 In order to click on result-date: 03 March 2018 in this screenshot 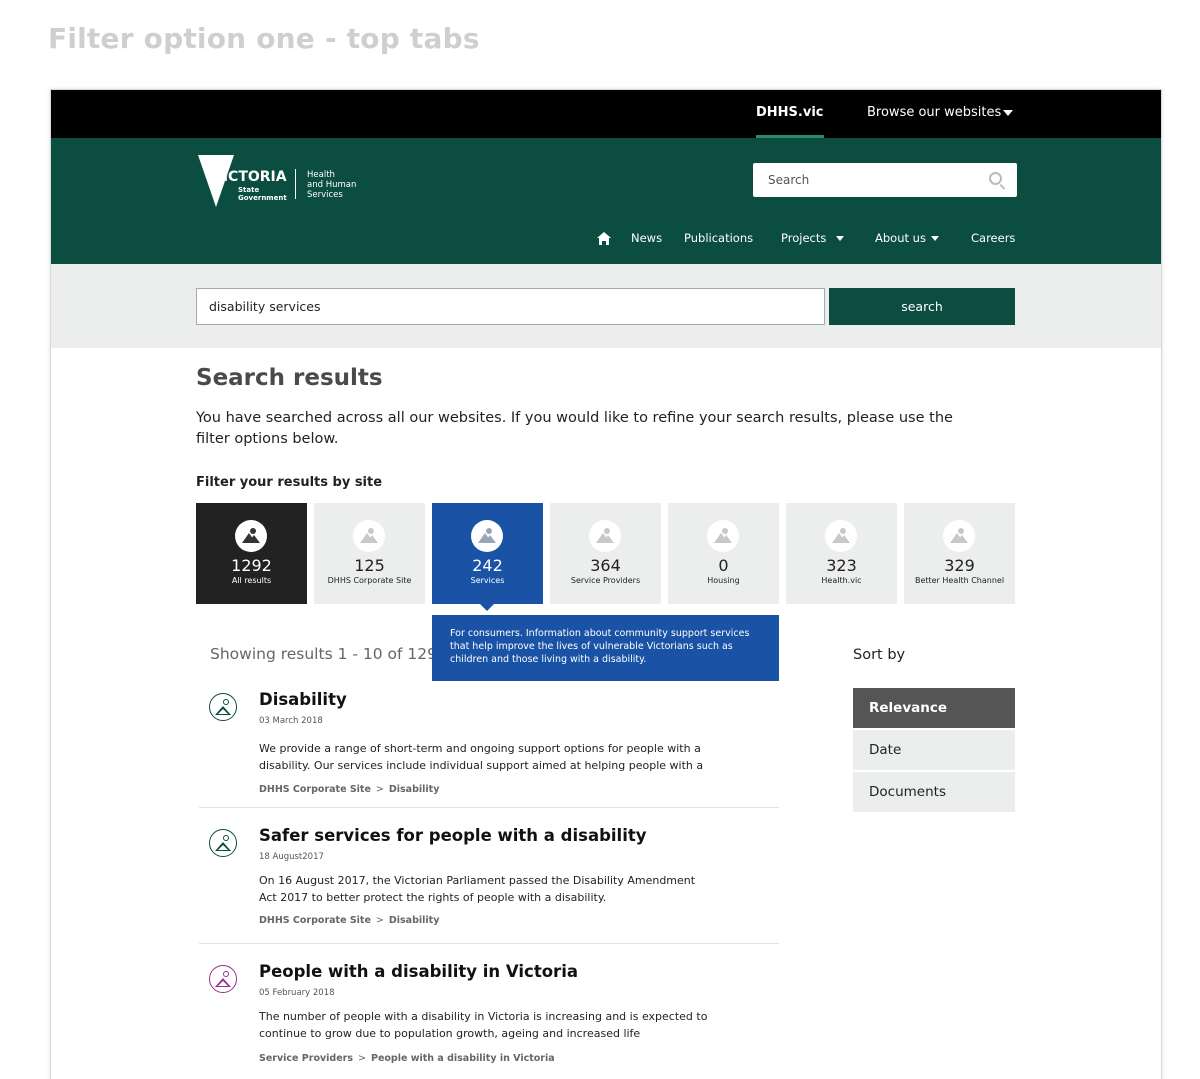, I will do `click(291, 721)`.